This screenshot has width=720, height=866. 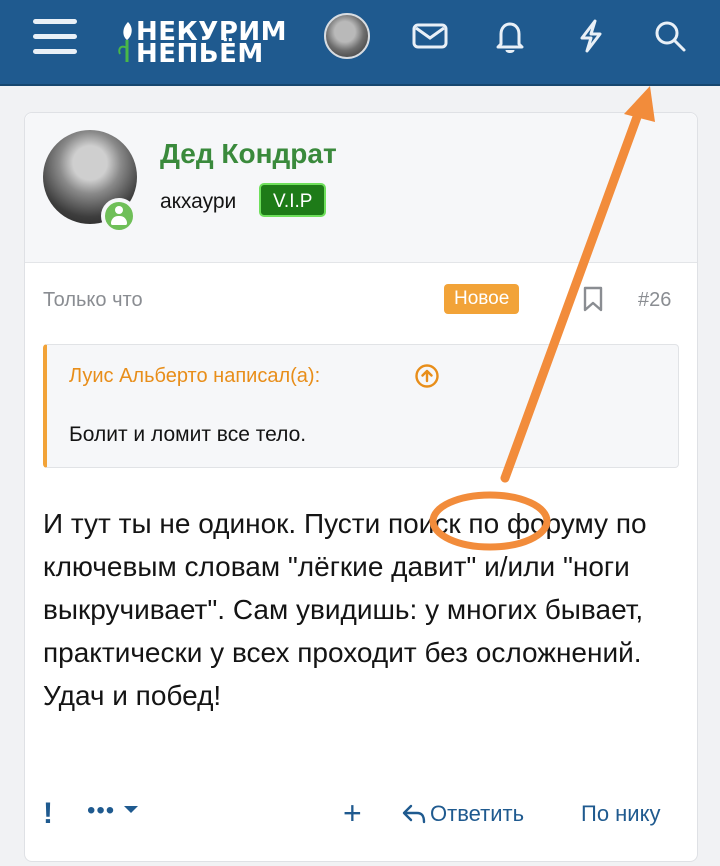 What do you see at coordinates (48, 814) in the screenshot?
I see `report-button: !` at bounding box center [48, 814].